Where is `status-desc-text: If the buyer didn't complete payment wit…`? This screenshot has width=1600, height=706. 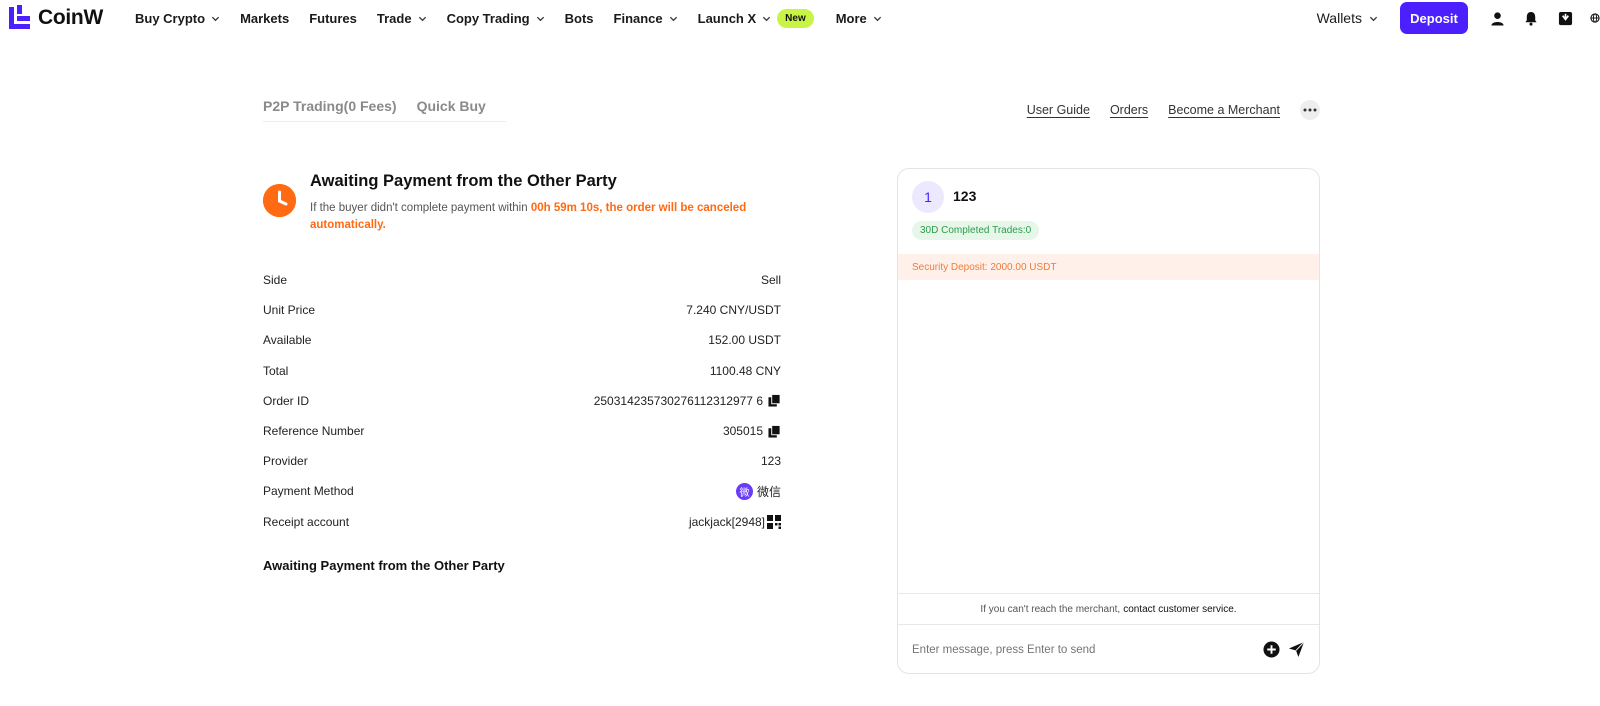 status-desc-text: If the buyer didn't complete payment wit… is located at coordinates (420, 208).